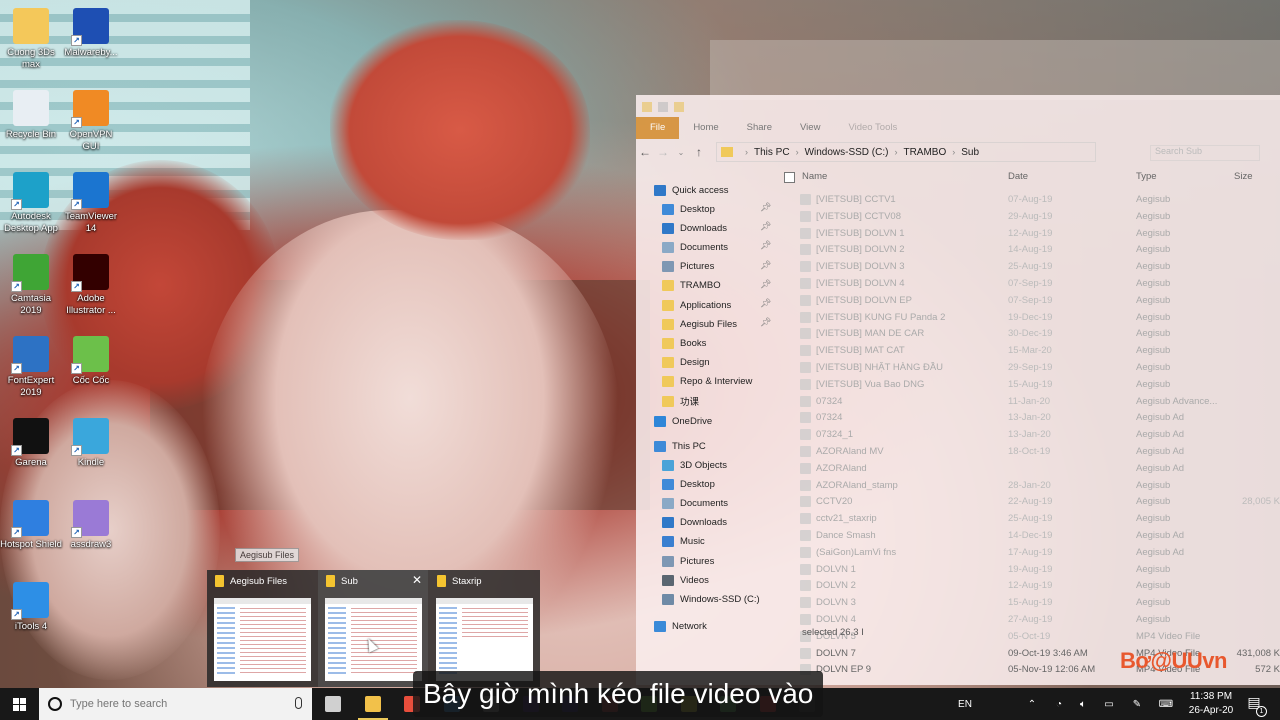 Image resolution: width=1280 pixels, height=720 pixels. What do you see at coordinates (847, 152) in the screenshot?
I see `breadcrumb-windows-ssd: Windows-SSD (C:)` at bounding box center [847, 152].